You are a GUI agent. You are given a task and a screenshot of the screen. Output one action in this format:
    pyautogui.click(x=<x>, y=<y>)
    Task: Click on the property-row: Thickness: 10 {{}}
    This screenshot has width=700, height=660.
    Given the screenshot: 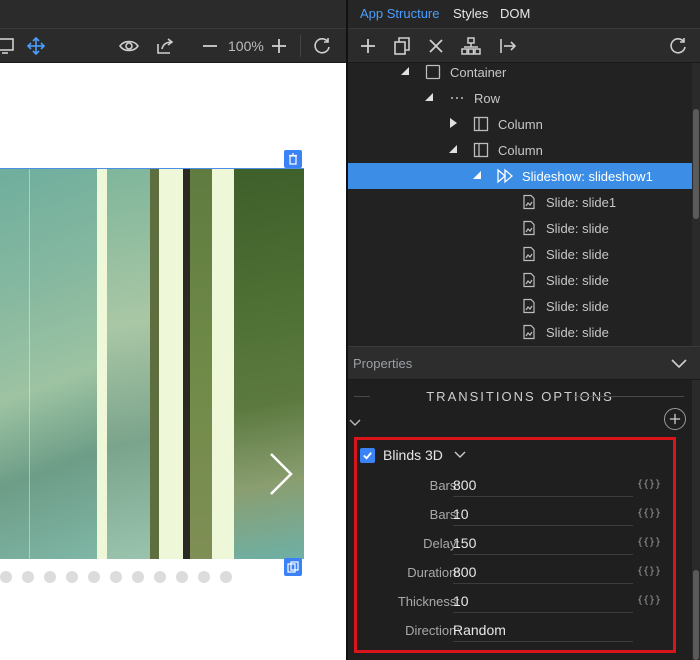 What is the action you would take?
    pyautogui.click(x=515, y=603)
    